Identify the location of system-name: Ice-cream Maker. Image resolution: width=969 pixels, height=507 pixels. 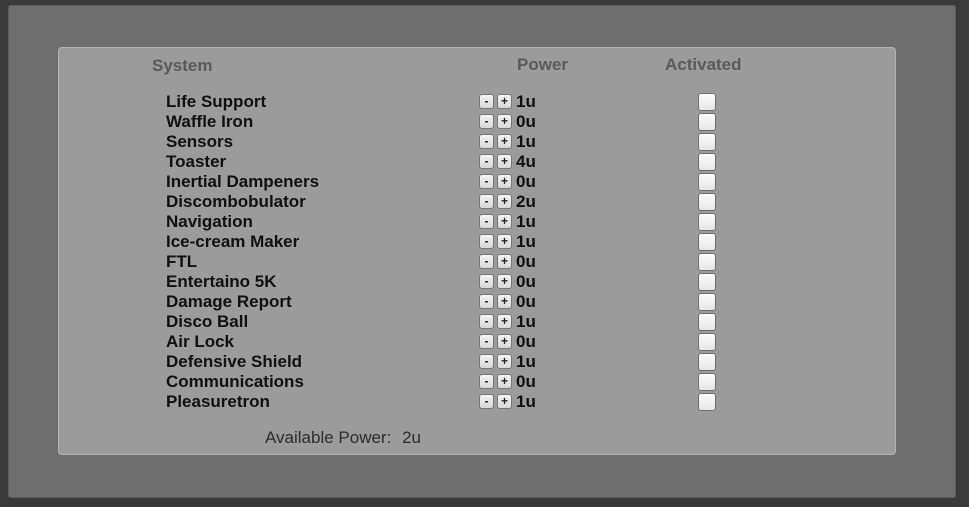
(233, 241).